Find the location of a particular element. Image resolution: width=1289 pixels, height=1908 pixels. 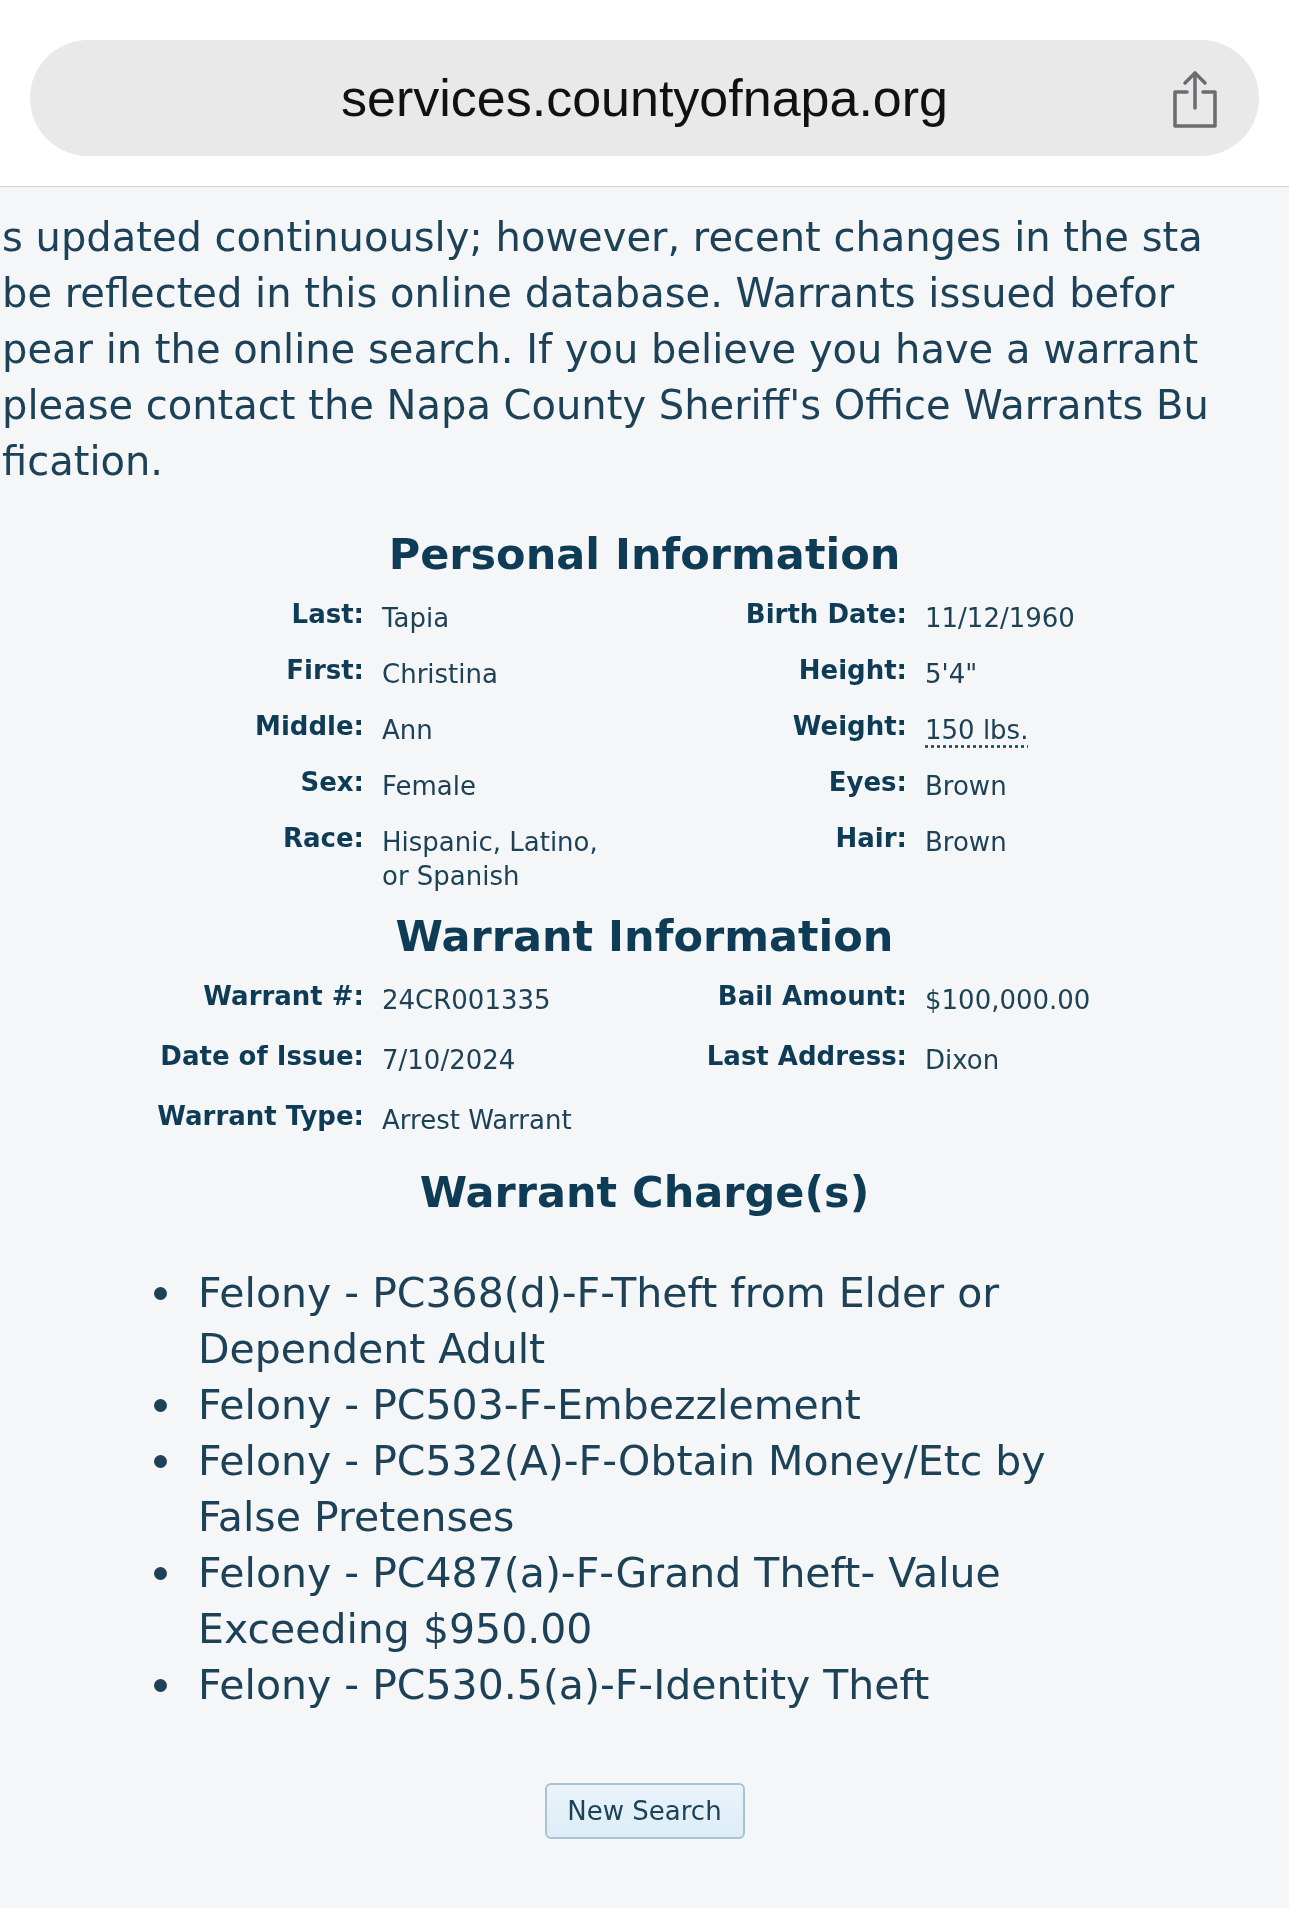

notice-text: fication. is located at coordinates (83, 461).